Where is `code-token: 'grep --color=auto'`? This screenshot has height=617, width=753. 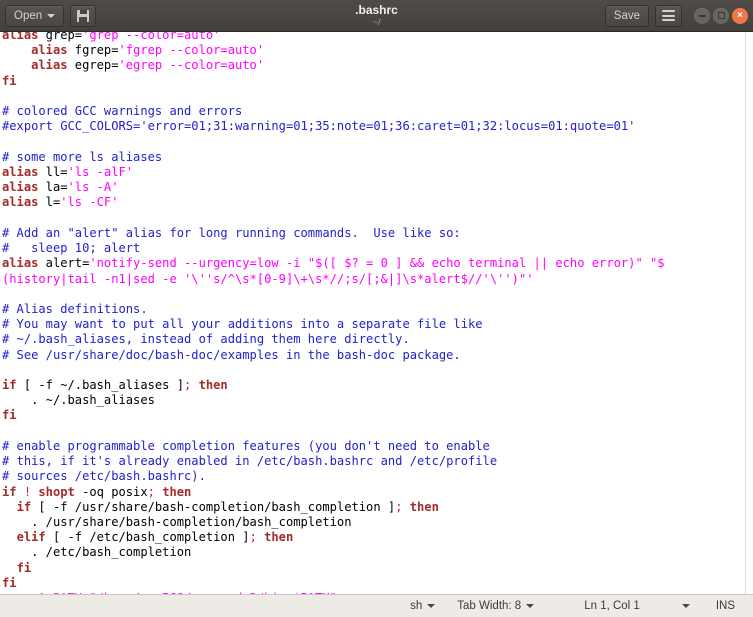 code-token: 'grep --color=auto' is located at coordinates (151, 37).